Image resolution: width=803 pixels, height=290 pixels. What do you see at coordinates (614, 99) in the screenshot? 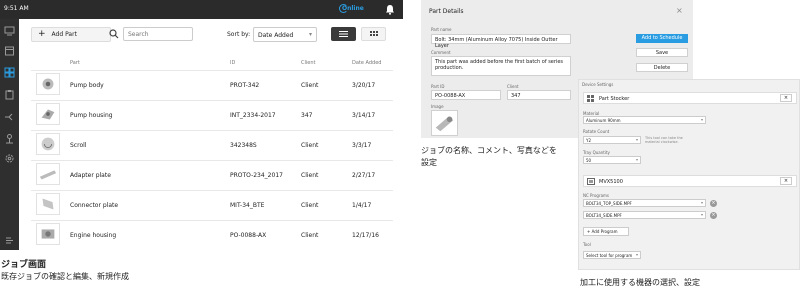
I see `device-name: Part Stocker` at bounding box center [614, 99].